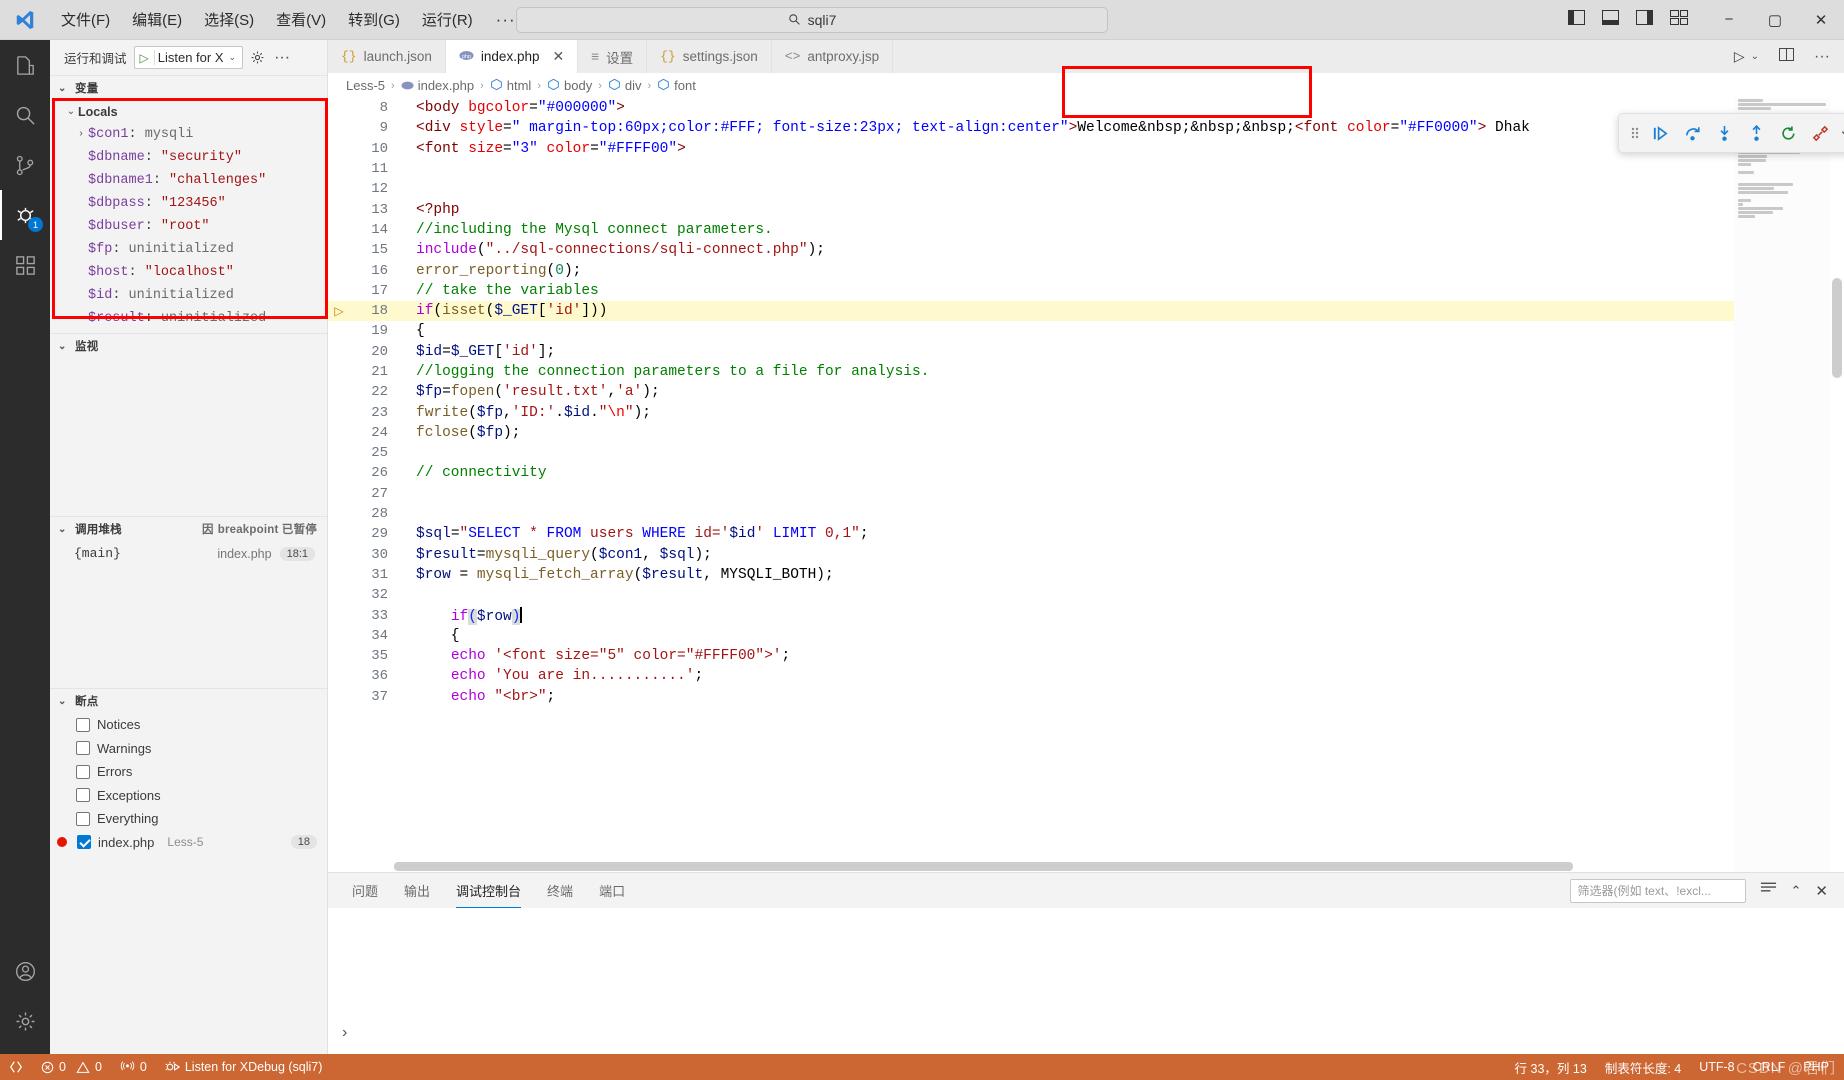 The height and width of the screenshot is (1080, 1844). Describe the element at coordinates (1679, 19) in the screenshot. I see `customize-layout-icon` at that location.